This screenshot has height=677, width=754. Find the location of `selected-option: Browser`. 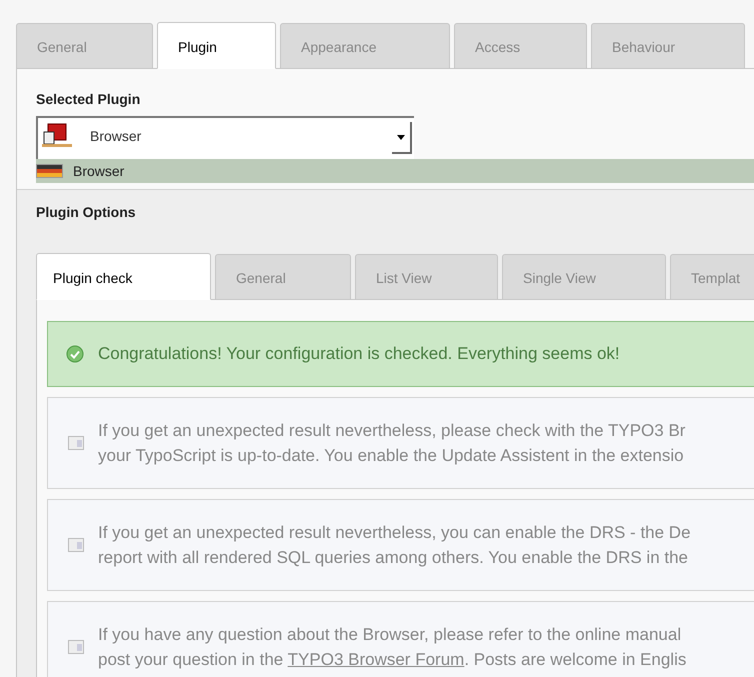

selected-option: Browser is located at coordinates (395, 171).